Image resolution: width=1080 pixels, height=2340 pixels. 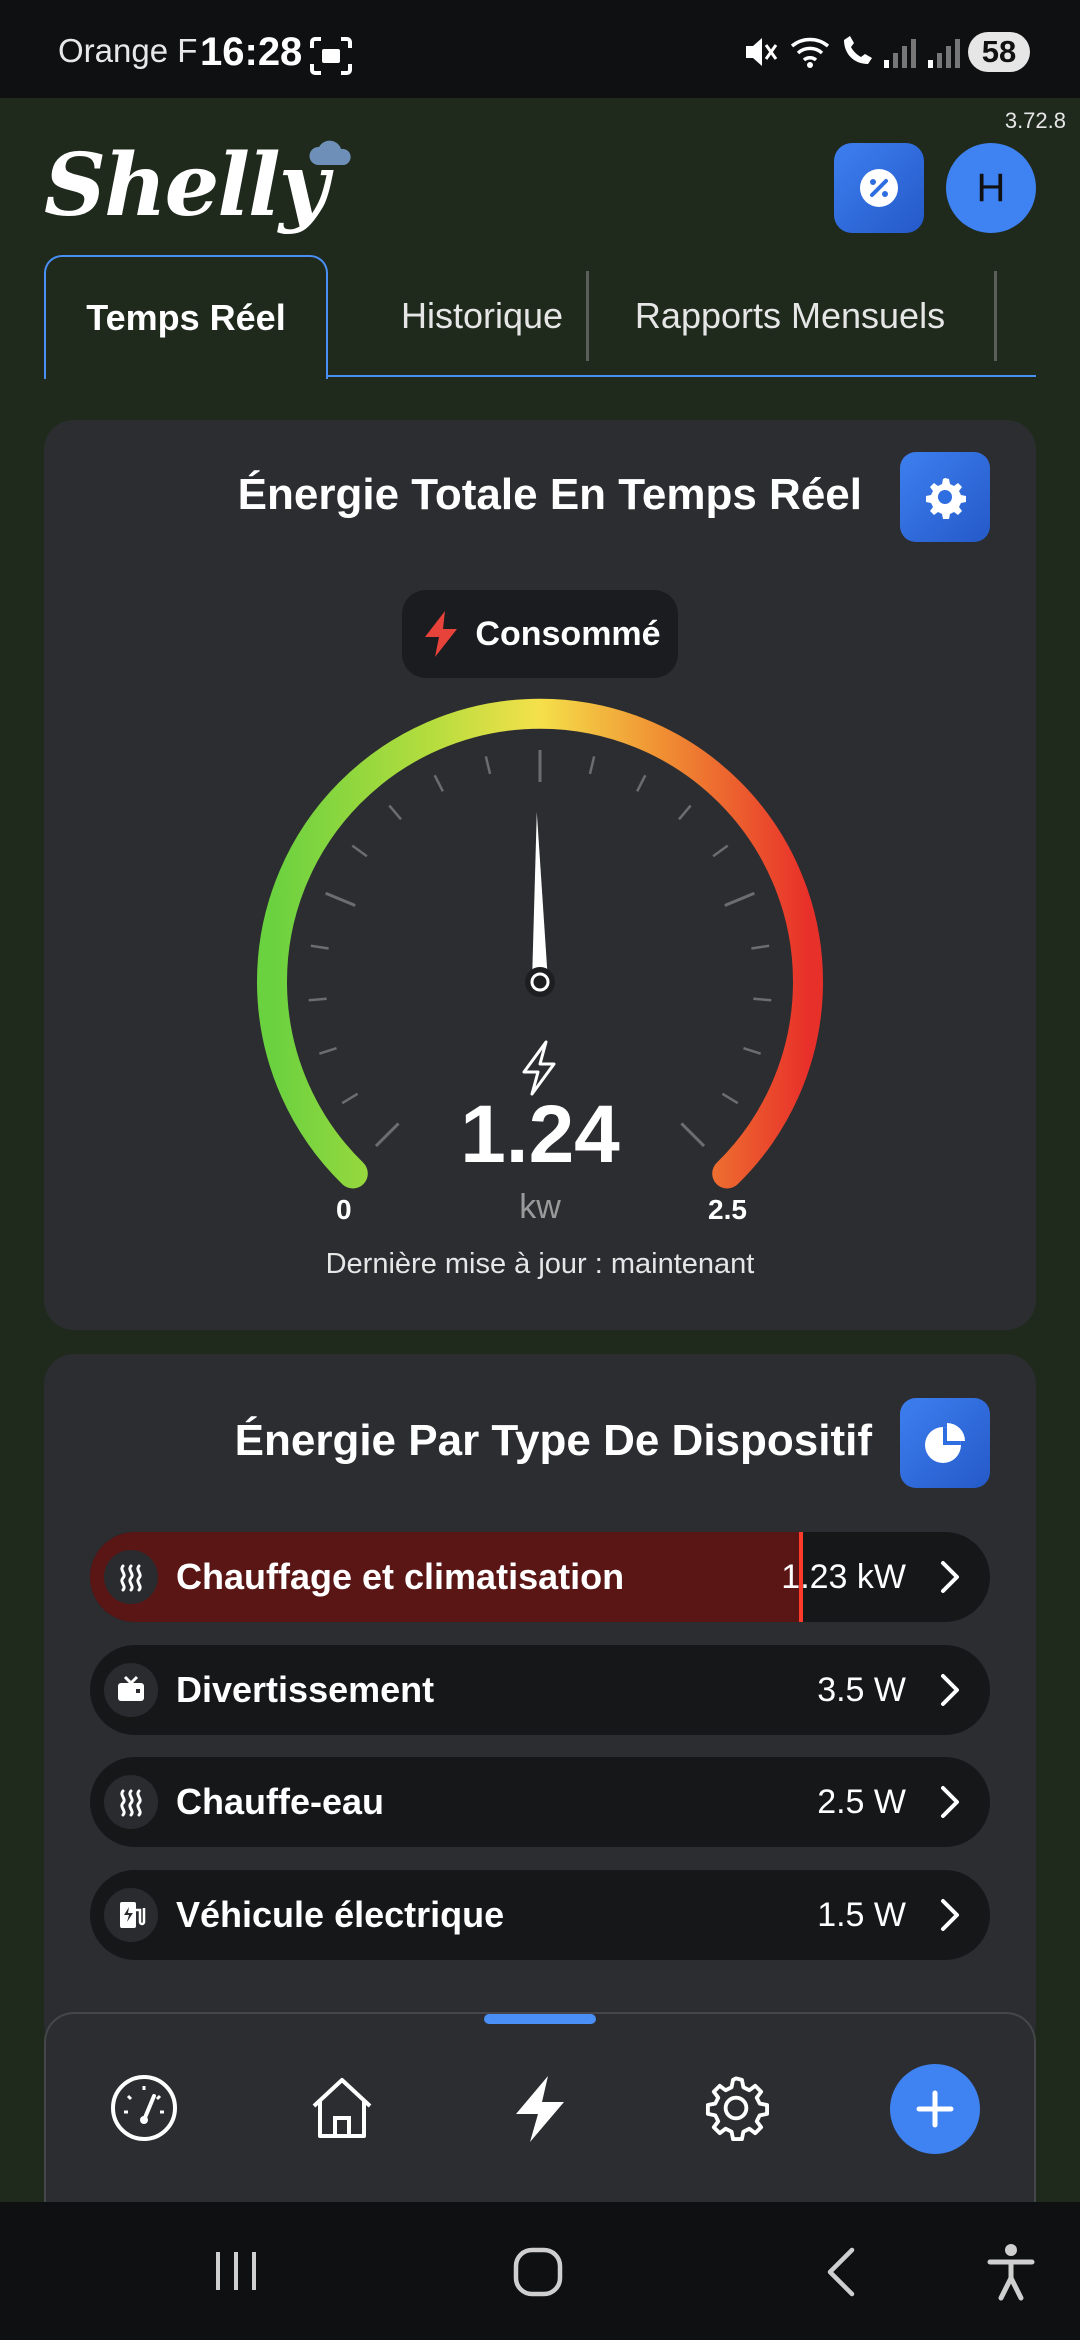 I want to click on wifi-icon, so click(x=810, y=52).